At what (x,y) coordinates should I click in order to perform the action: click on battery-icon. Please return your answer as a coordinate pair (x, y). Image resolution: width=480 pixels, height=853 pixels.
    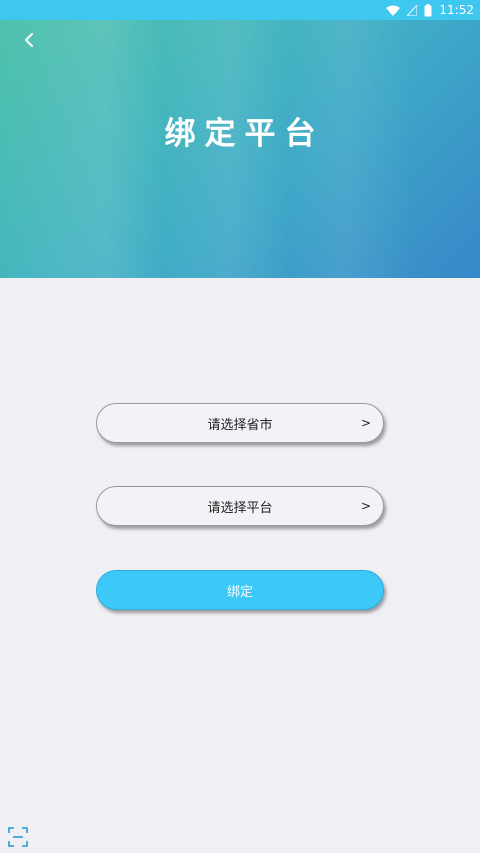
    Looking at the image, I should click on (428, 10).